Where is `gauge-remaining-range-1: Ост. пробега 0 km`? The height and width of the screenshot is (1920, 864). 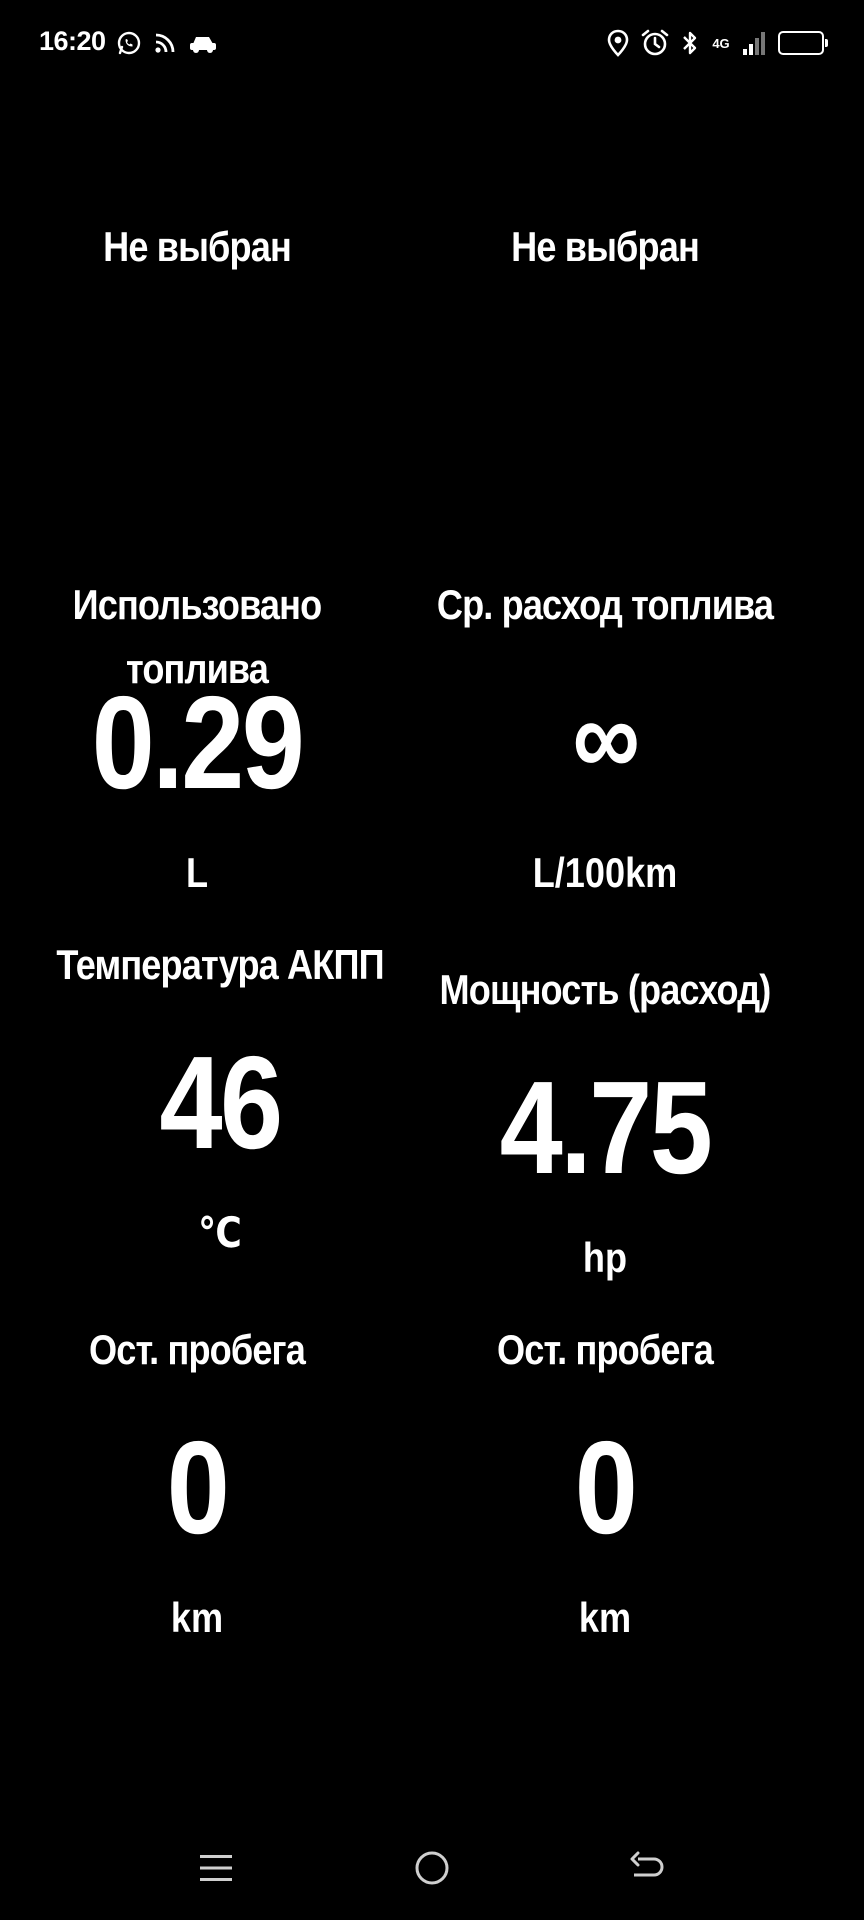 gauge-remaining-range-1: Ост. пробега 0 km is located at coordinates (198, 1488).